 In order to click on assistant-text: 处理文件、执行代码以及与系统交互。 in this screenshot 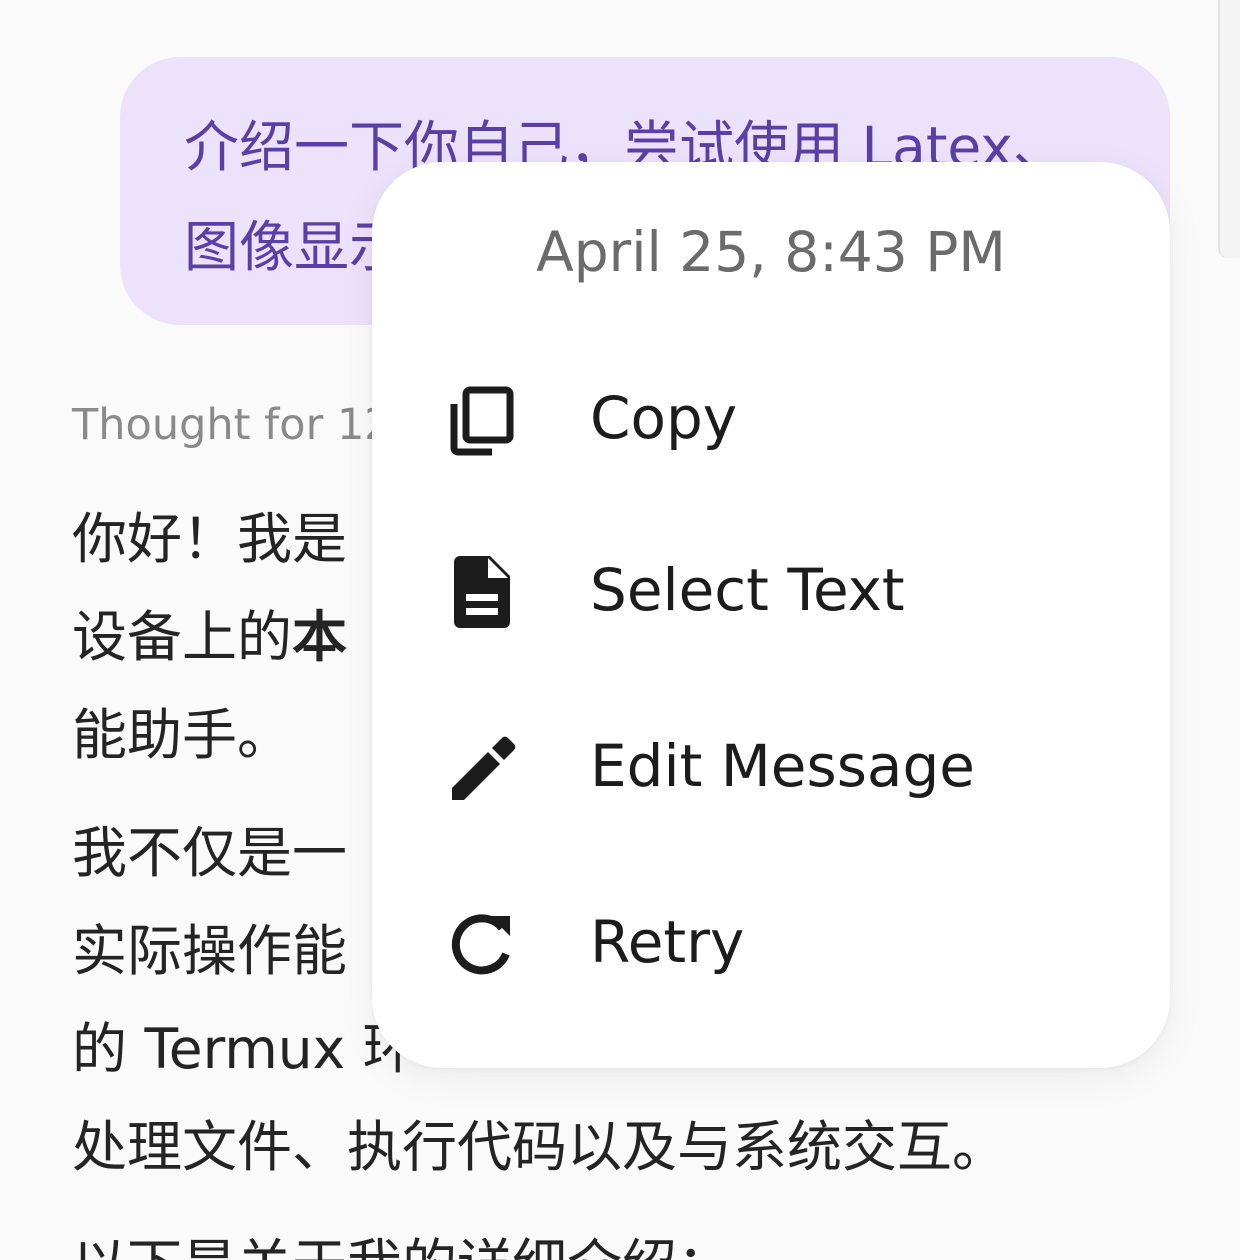, I will do `click(540, 1147)`.